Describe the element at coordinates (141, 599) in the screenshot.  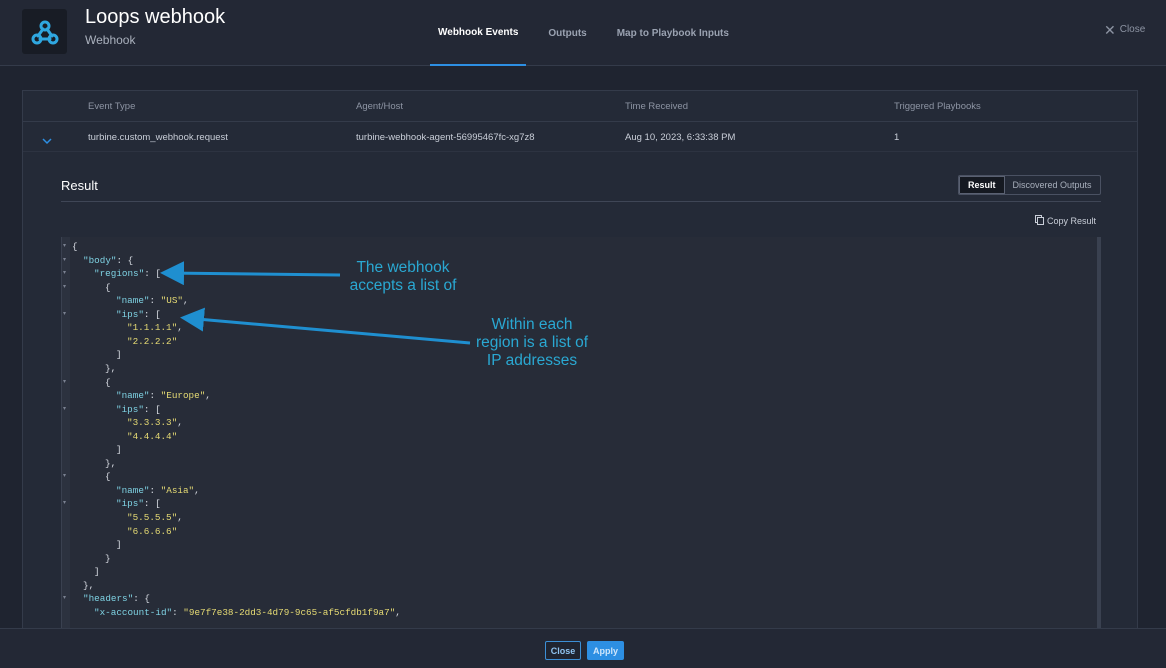
I see `json-punct: : {` at that location.